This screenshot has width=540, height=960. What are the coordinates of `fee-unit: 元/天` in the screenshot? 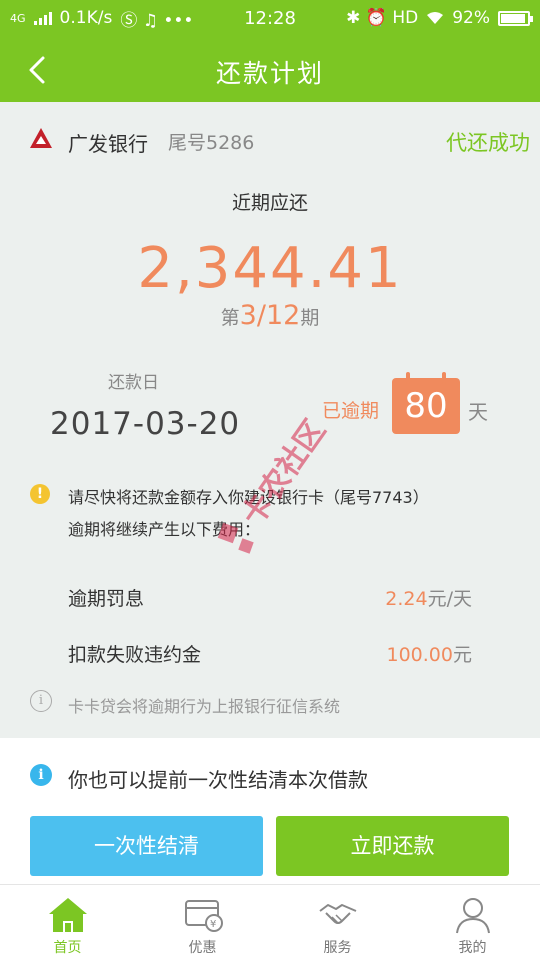 It's located at (449, 599).